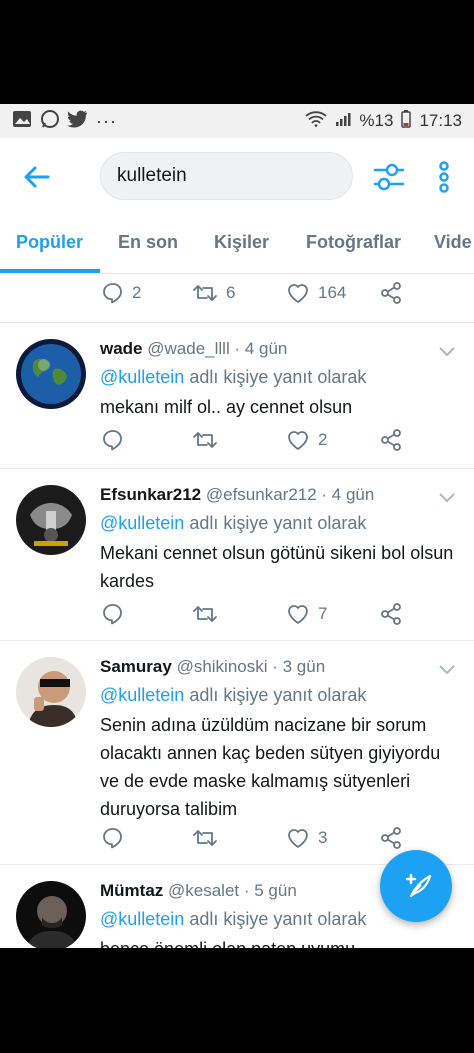 This screenshot has width=474, height=1053. Describe the element at coordinates (217, 348) in the screenshot. I see `handle-and-time: @wade_llll · 4 gün` at that location.